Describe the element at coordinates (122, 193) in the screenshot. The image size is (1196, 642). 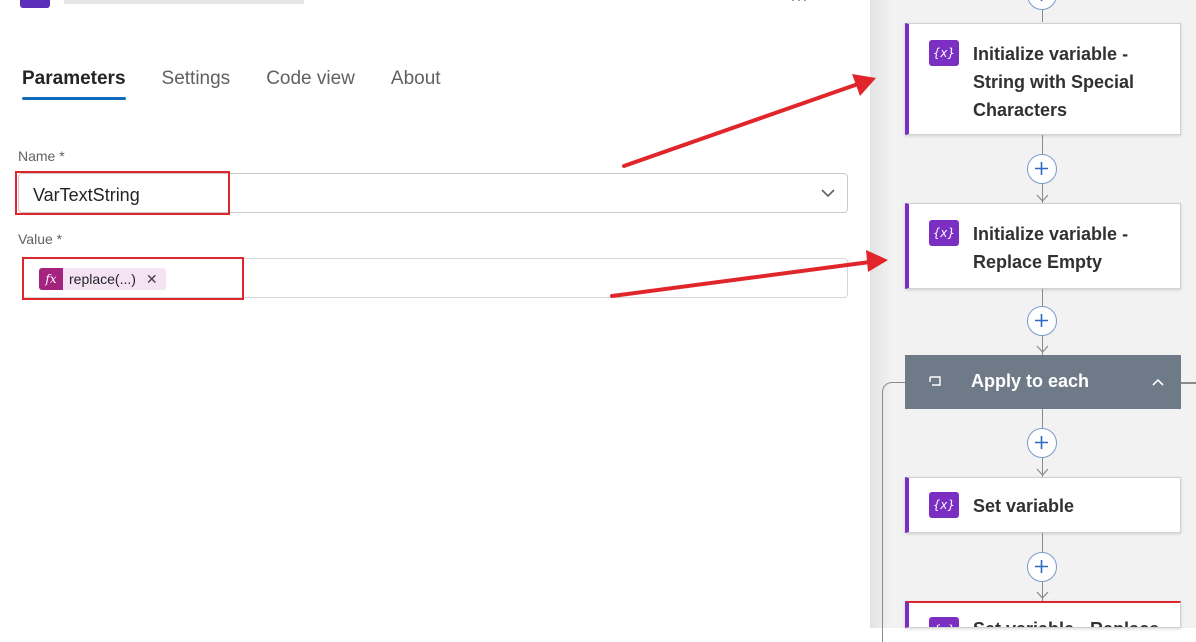
I see `name-highlight-box` at that location.